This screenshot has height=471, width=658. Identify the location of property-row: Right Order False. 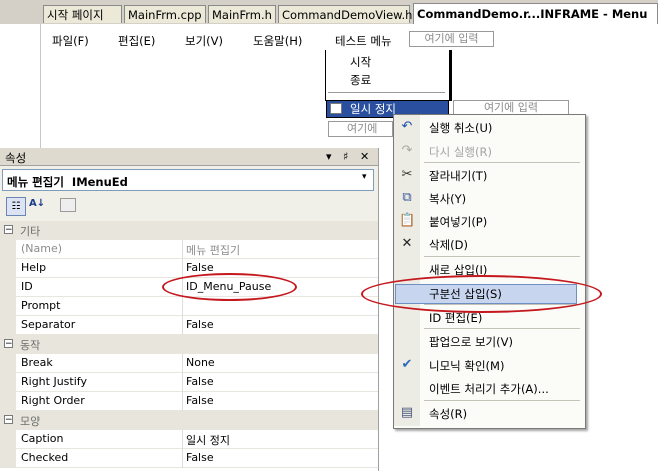
(189, 401).